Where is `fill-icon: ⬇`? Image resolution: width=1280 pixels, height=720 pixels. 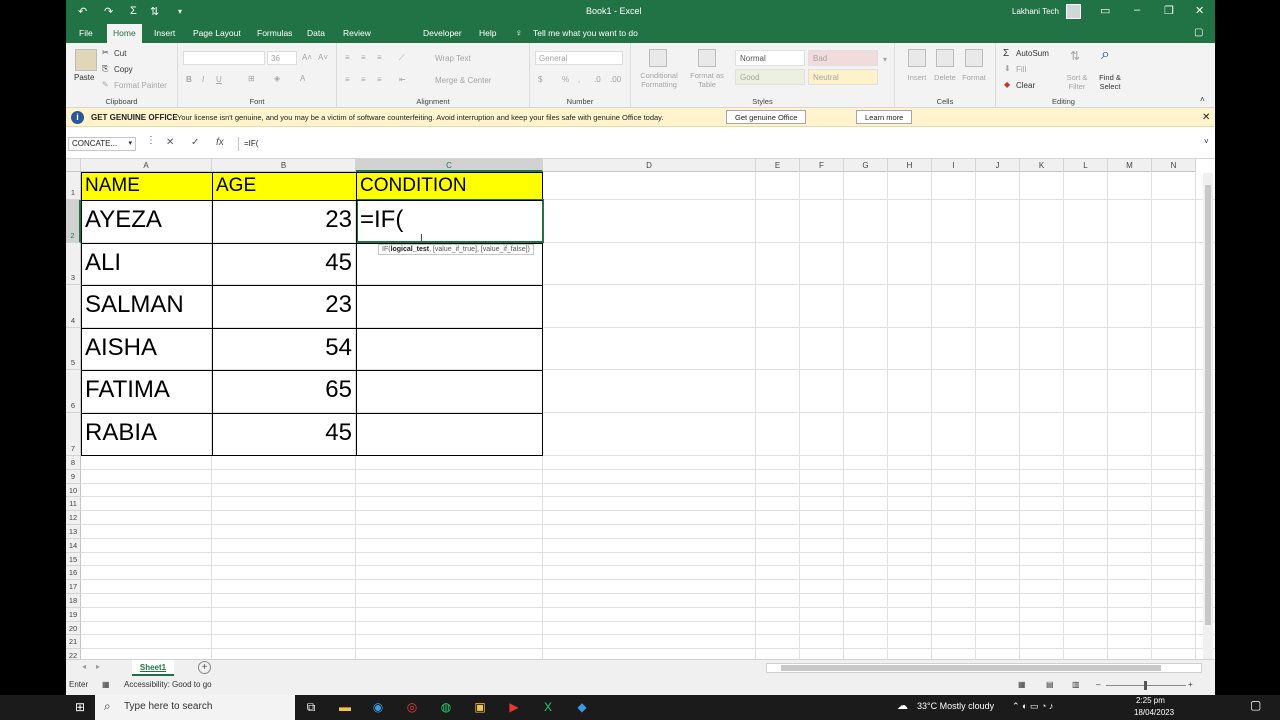 fill-icon: ⬇ is located at coordinates (1007, 68).